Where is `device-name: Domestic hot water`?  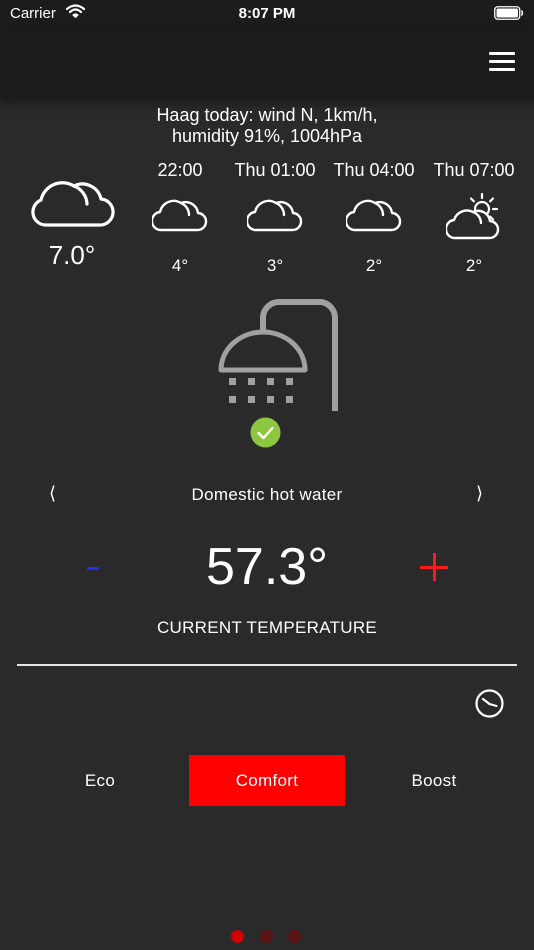 device-name: Domestic hot water is located at coordinates (267, 494).